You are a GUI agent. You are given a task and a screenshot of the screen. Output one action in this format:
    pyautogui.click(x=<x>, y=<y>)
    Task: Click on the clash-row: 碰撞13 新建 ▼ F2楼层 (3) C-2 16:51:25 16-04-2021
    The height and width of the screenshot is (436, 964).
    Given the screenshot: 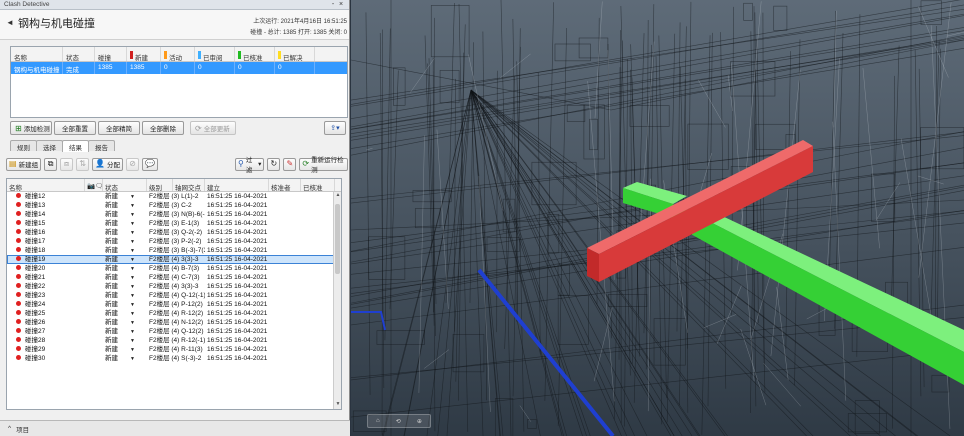 What is the action you would take?
    pyautogui.click(x=174, y=205)
    